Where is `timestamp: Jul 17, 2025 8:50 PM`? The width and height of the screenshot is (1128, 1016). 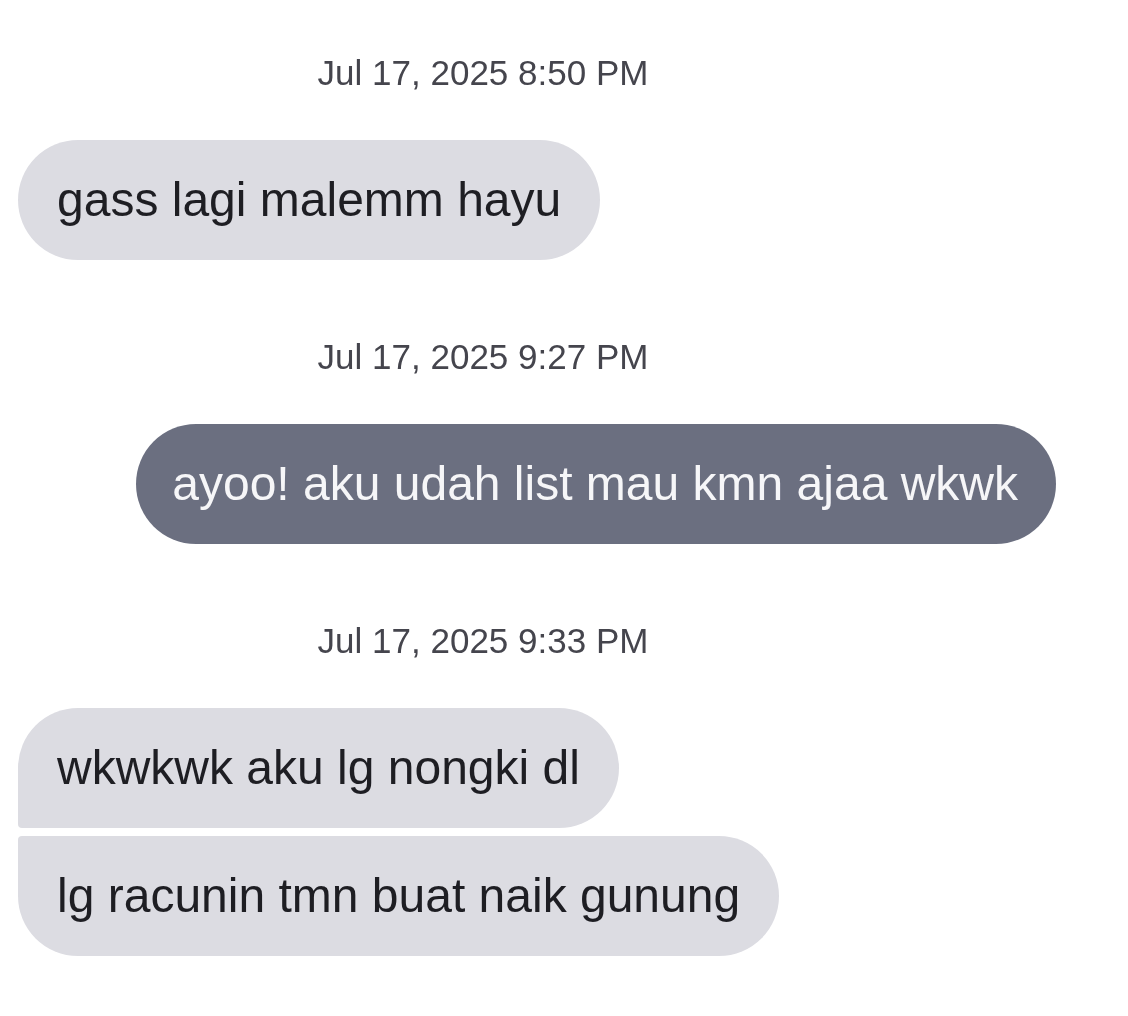 timestamp: Jul 17, 2025 8:50 PM is located at coordinates (483, 73).